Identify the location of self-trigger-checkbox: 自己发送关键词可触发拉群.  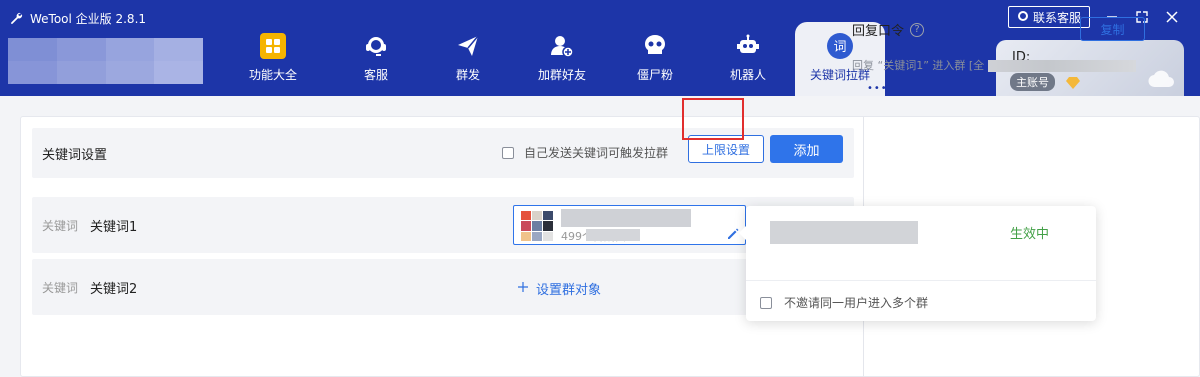
(585, 152).